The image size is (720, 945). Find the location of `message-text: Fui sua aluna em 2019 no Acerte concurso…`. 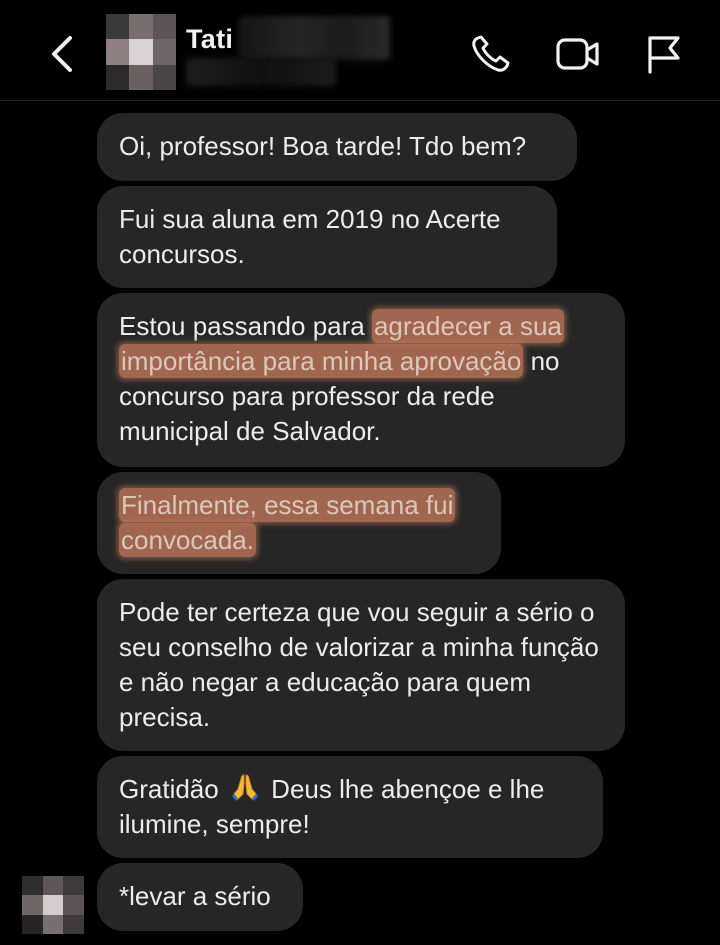

message-text: Fui sua aluna em 2019 no Acerte concurso… is located at coordinates (310, 236).